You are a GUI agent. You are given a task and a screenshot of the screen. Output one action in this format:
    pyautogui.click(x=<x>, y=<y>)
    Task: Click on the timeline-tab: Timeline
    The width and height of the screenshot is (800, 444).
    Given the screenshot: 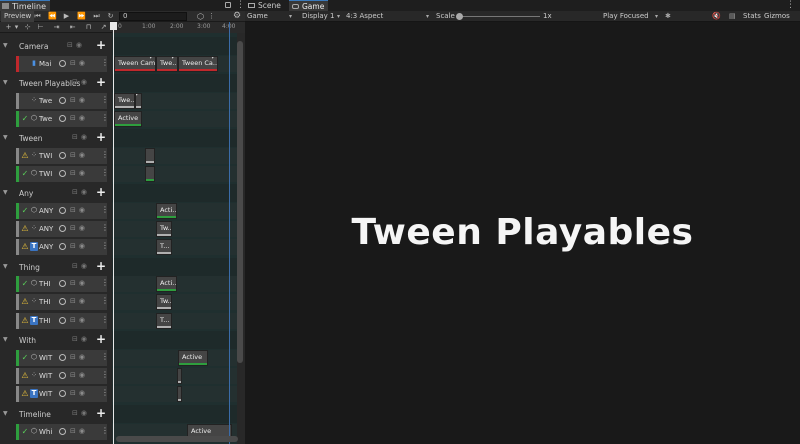 What is the action you would take?
    pyautogui.click(x=25, y=5)
    